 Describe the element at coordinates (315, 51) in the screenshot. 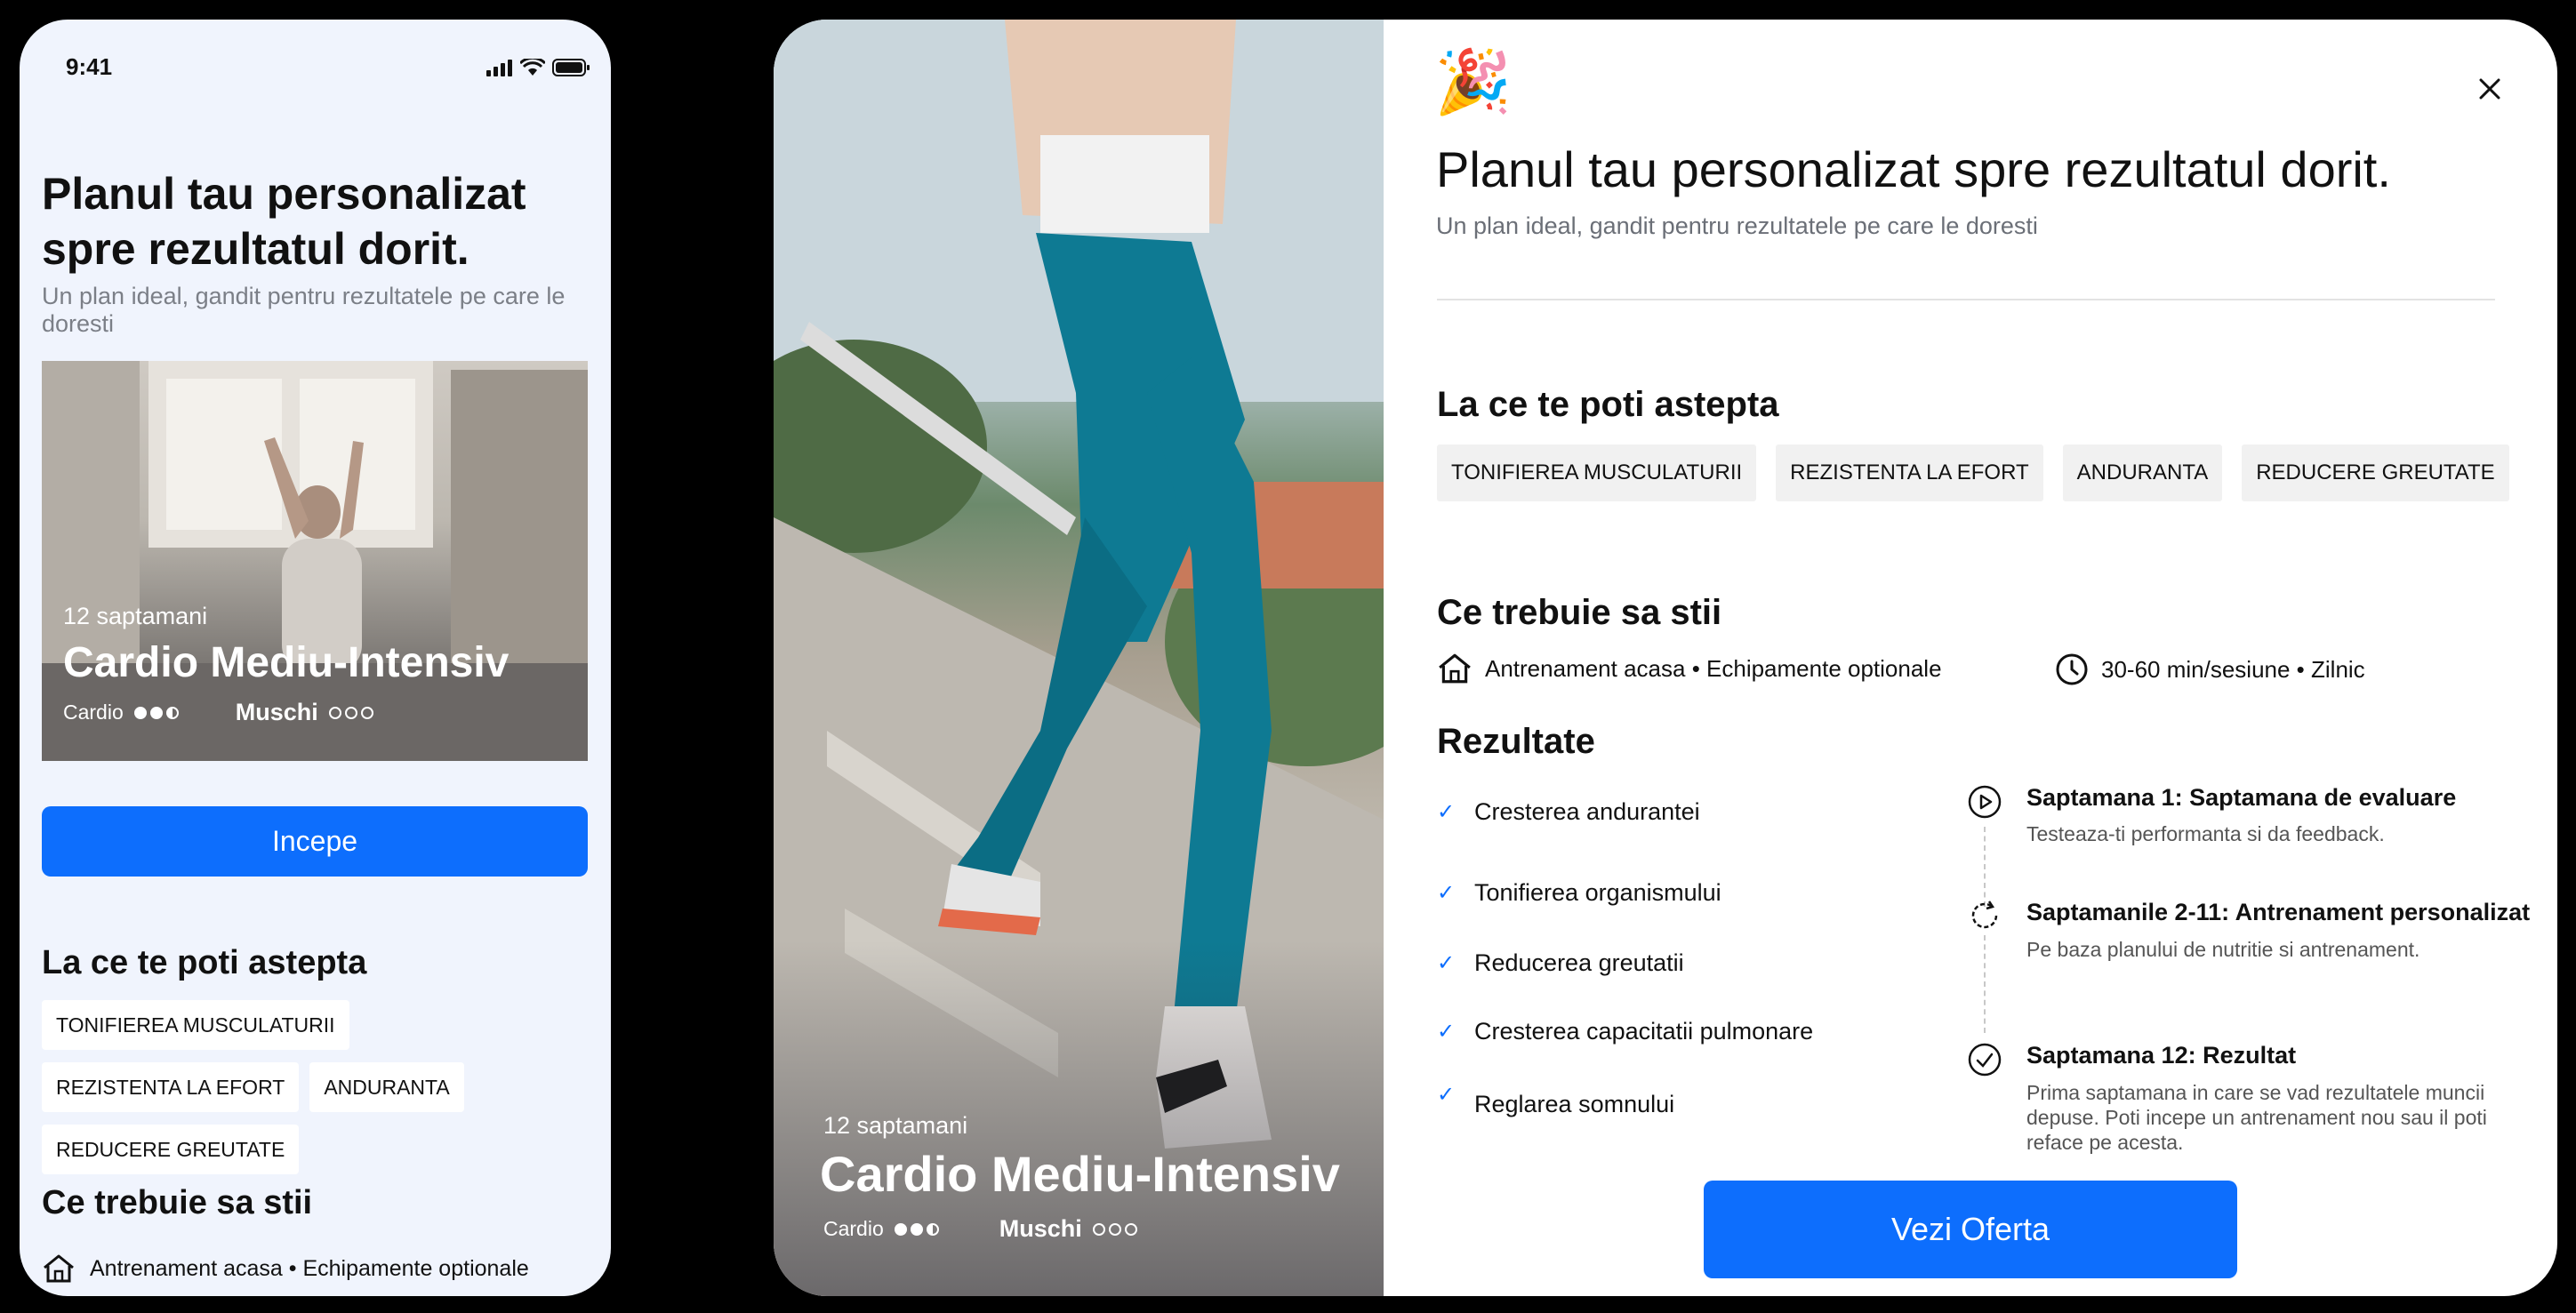

I see `status-bar: 9:41` at that location.